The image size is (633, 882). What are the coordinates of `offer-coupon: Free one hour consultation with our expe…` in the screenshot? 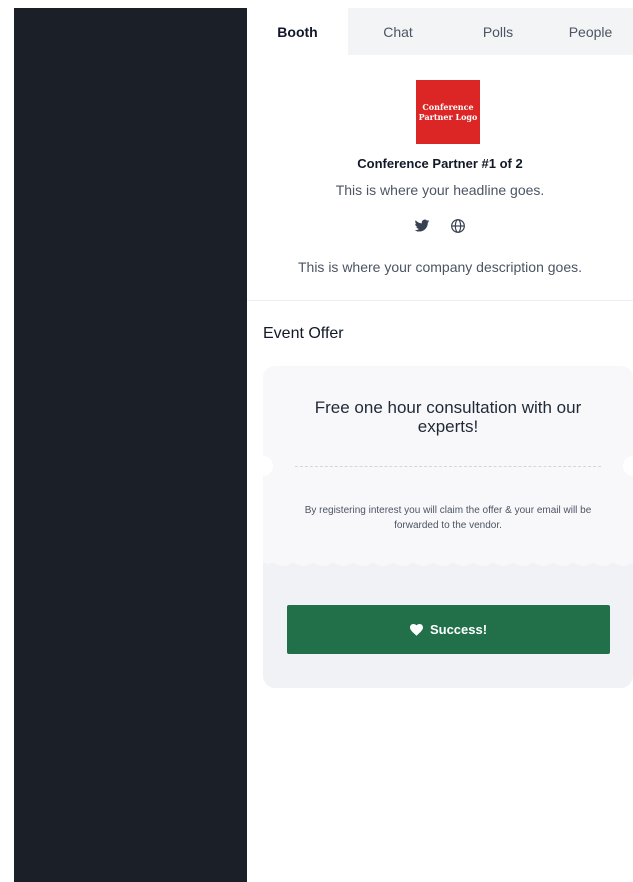 It's located at (448, 463).